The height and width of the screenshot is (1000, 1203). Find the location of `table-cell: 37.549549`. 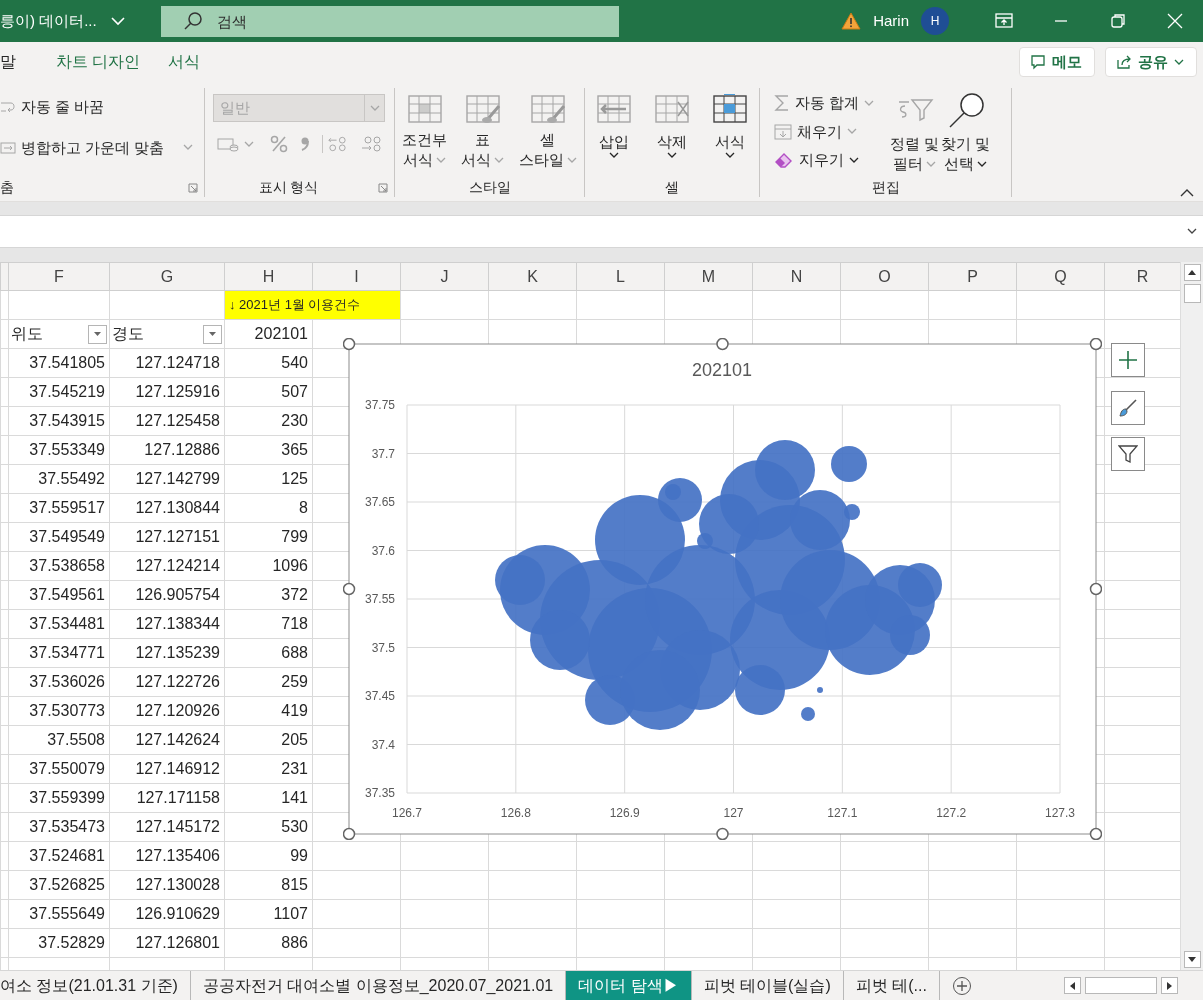

table-cell: 37.549549 is located at coordinates (59, 537).